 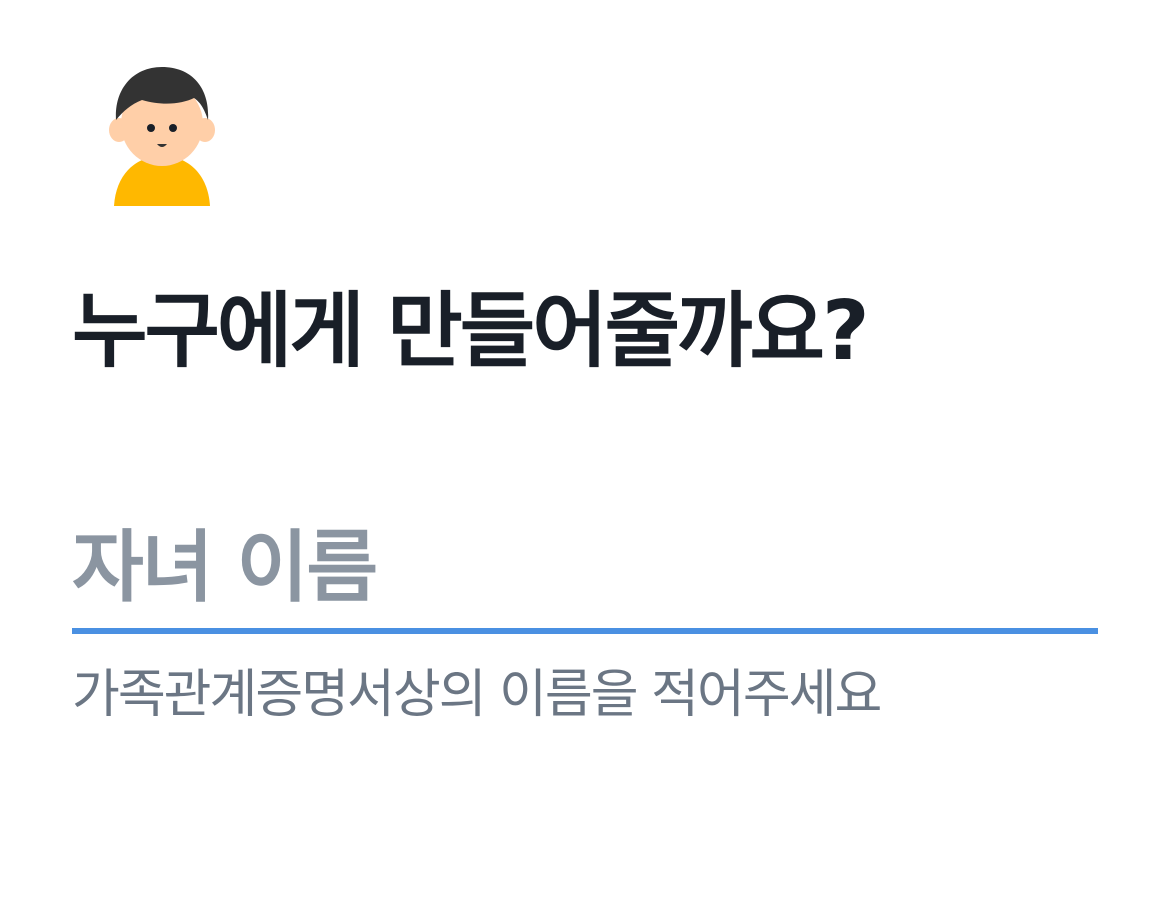 I want to click on child-name-field, so click(x=585, y=571).